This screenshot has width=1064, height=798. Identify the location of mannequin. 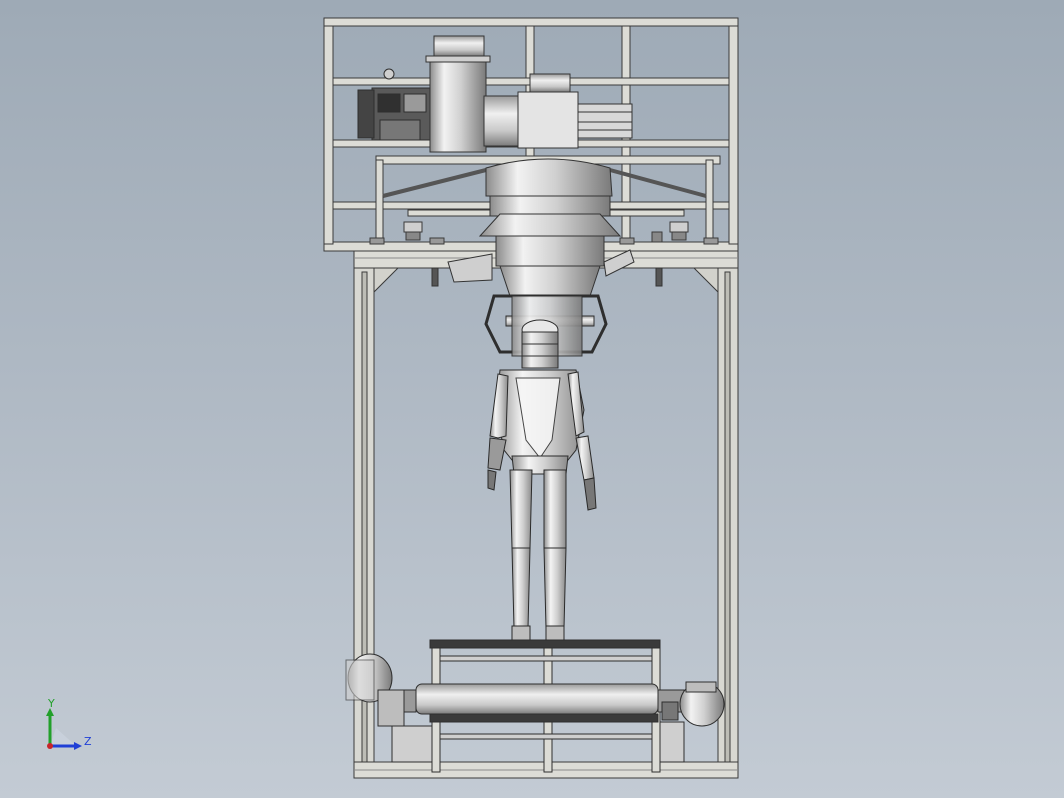
(542, 505).